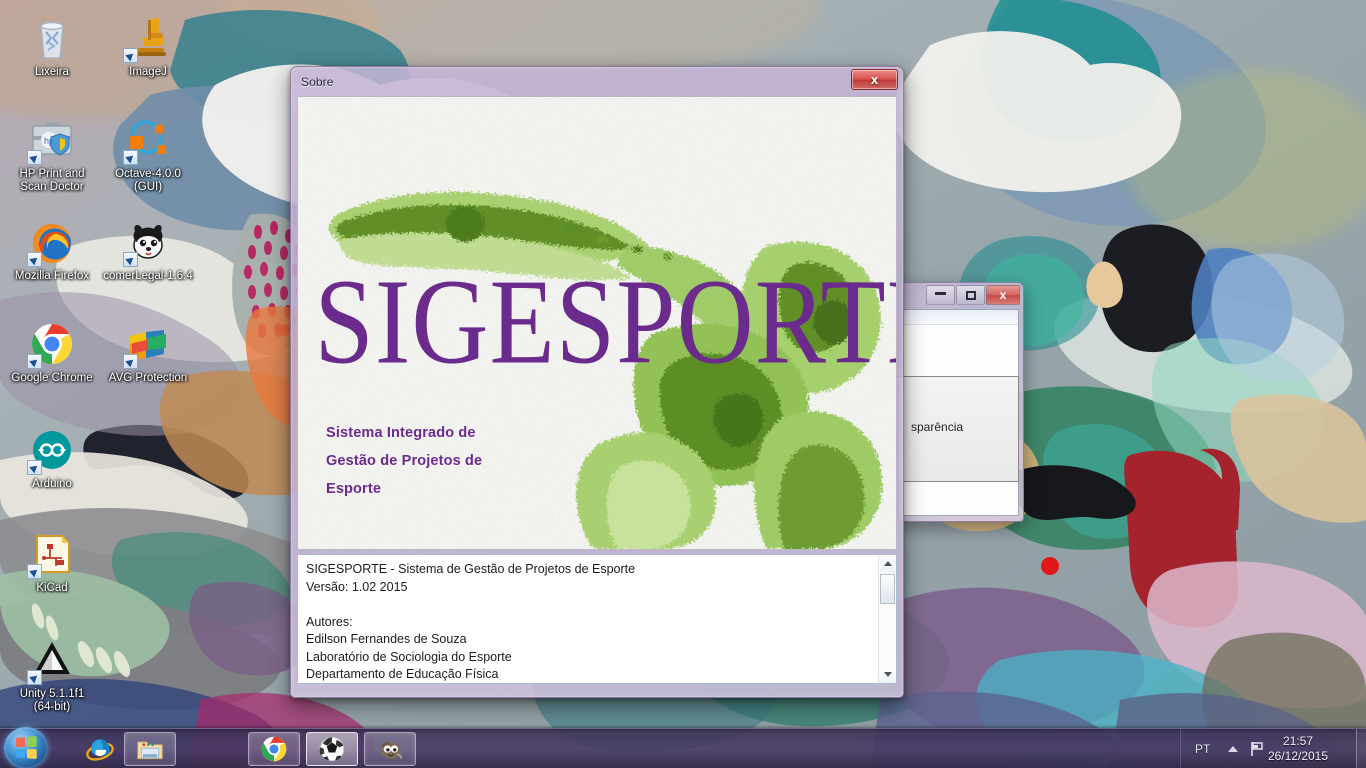  Describe the element at coordinates (148, 378) in the screenshot. I see `desktop-icon-label: AVG Protection` at that location.